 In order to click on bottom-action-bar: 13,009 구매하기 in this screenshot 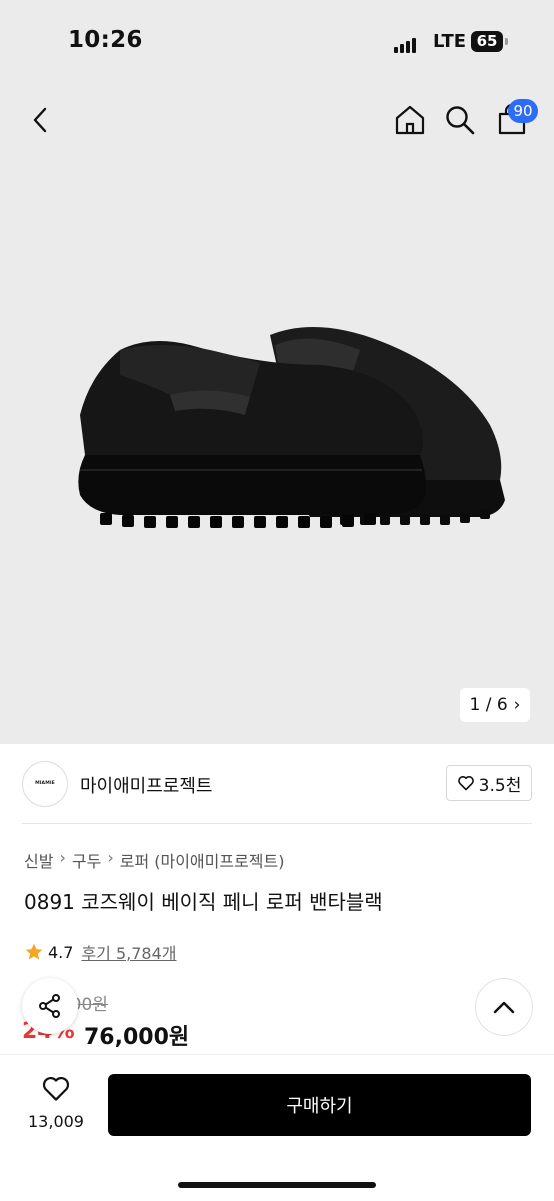, I will do `click(277, 1127)`.